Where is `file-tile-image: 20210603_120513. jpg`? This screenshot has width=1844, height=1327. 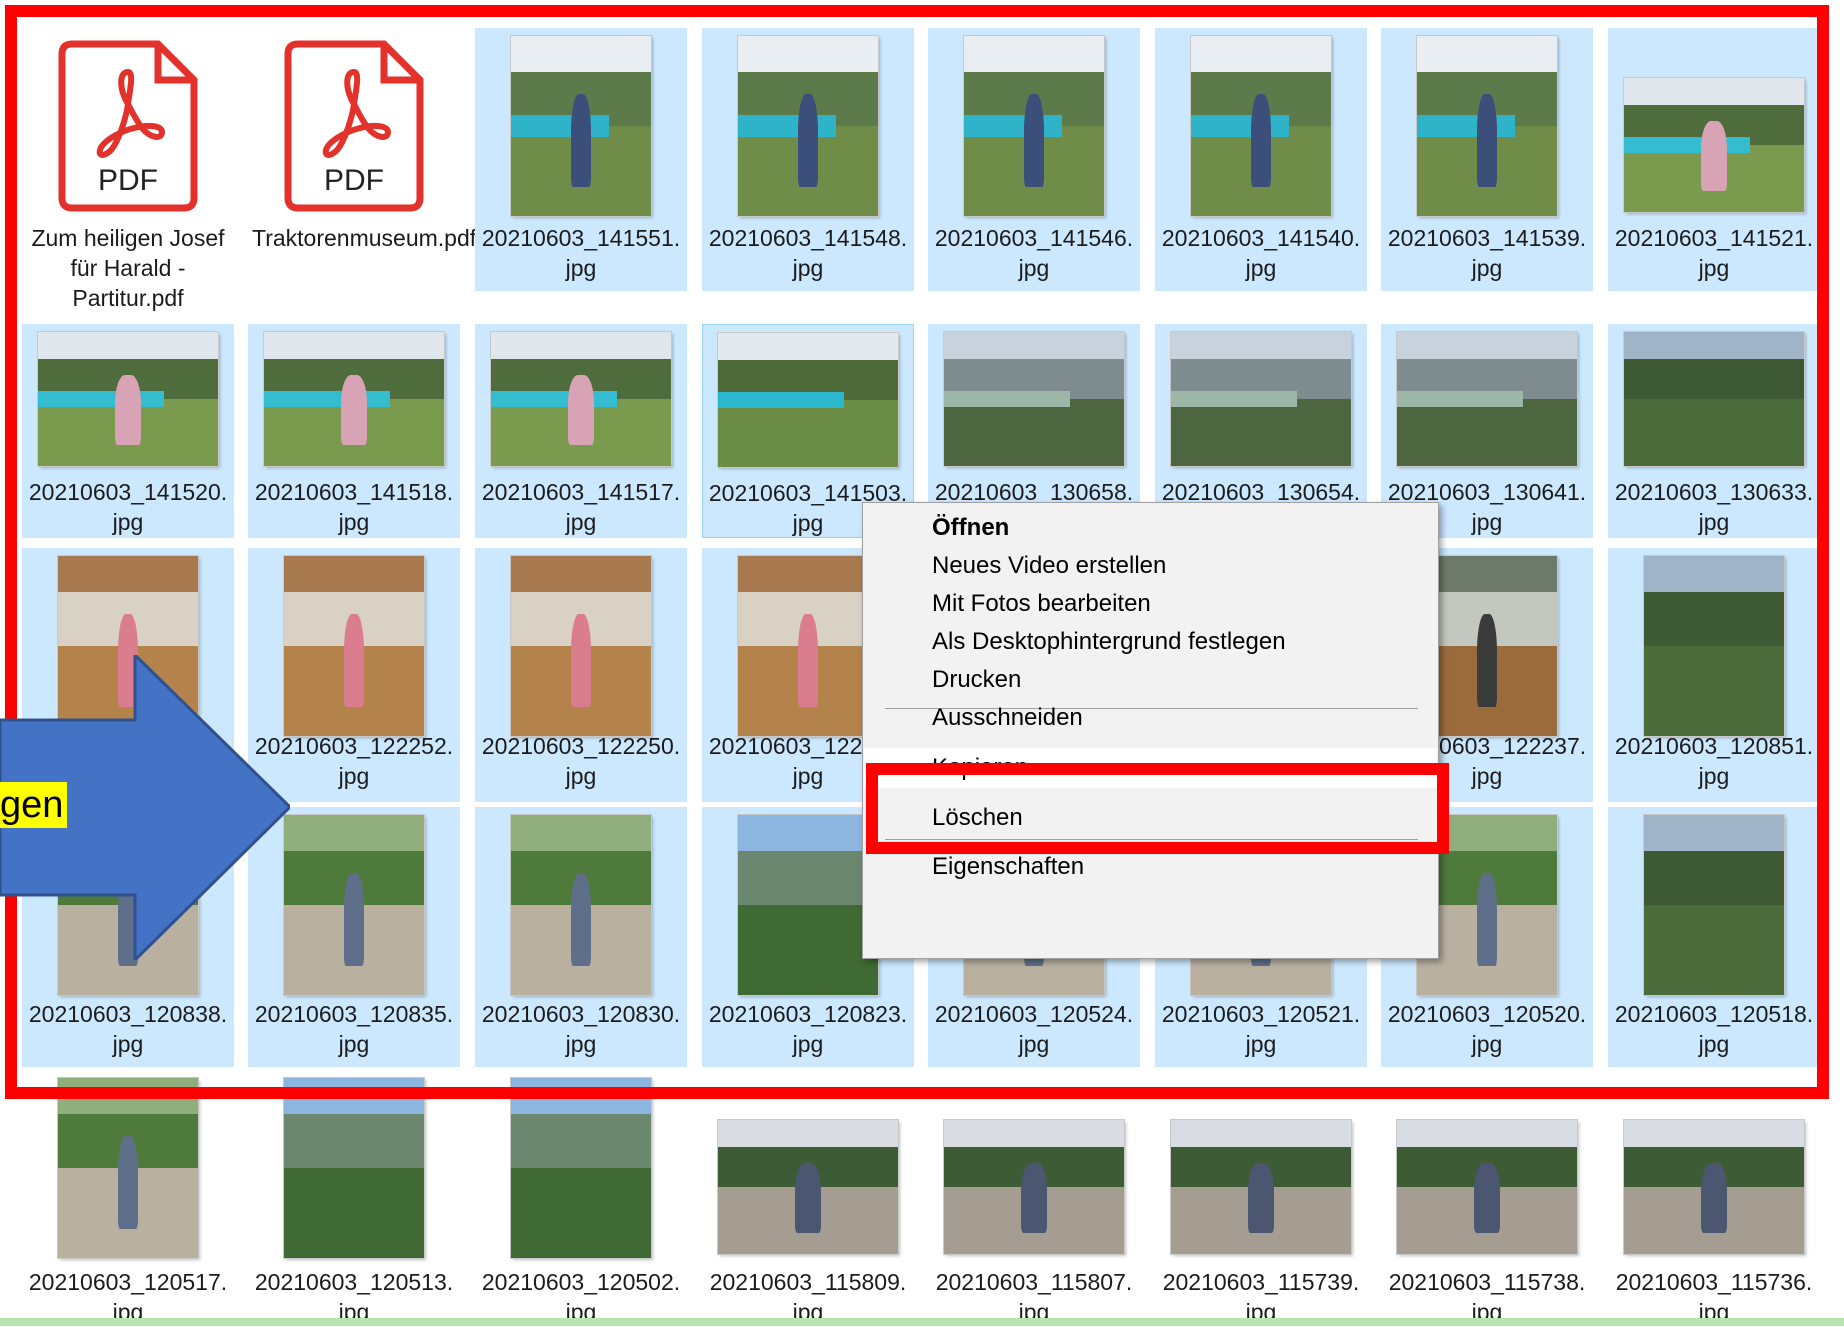 file-tile-image: 20210603_120513. jpg is located at coordinates (354, 1198).